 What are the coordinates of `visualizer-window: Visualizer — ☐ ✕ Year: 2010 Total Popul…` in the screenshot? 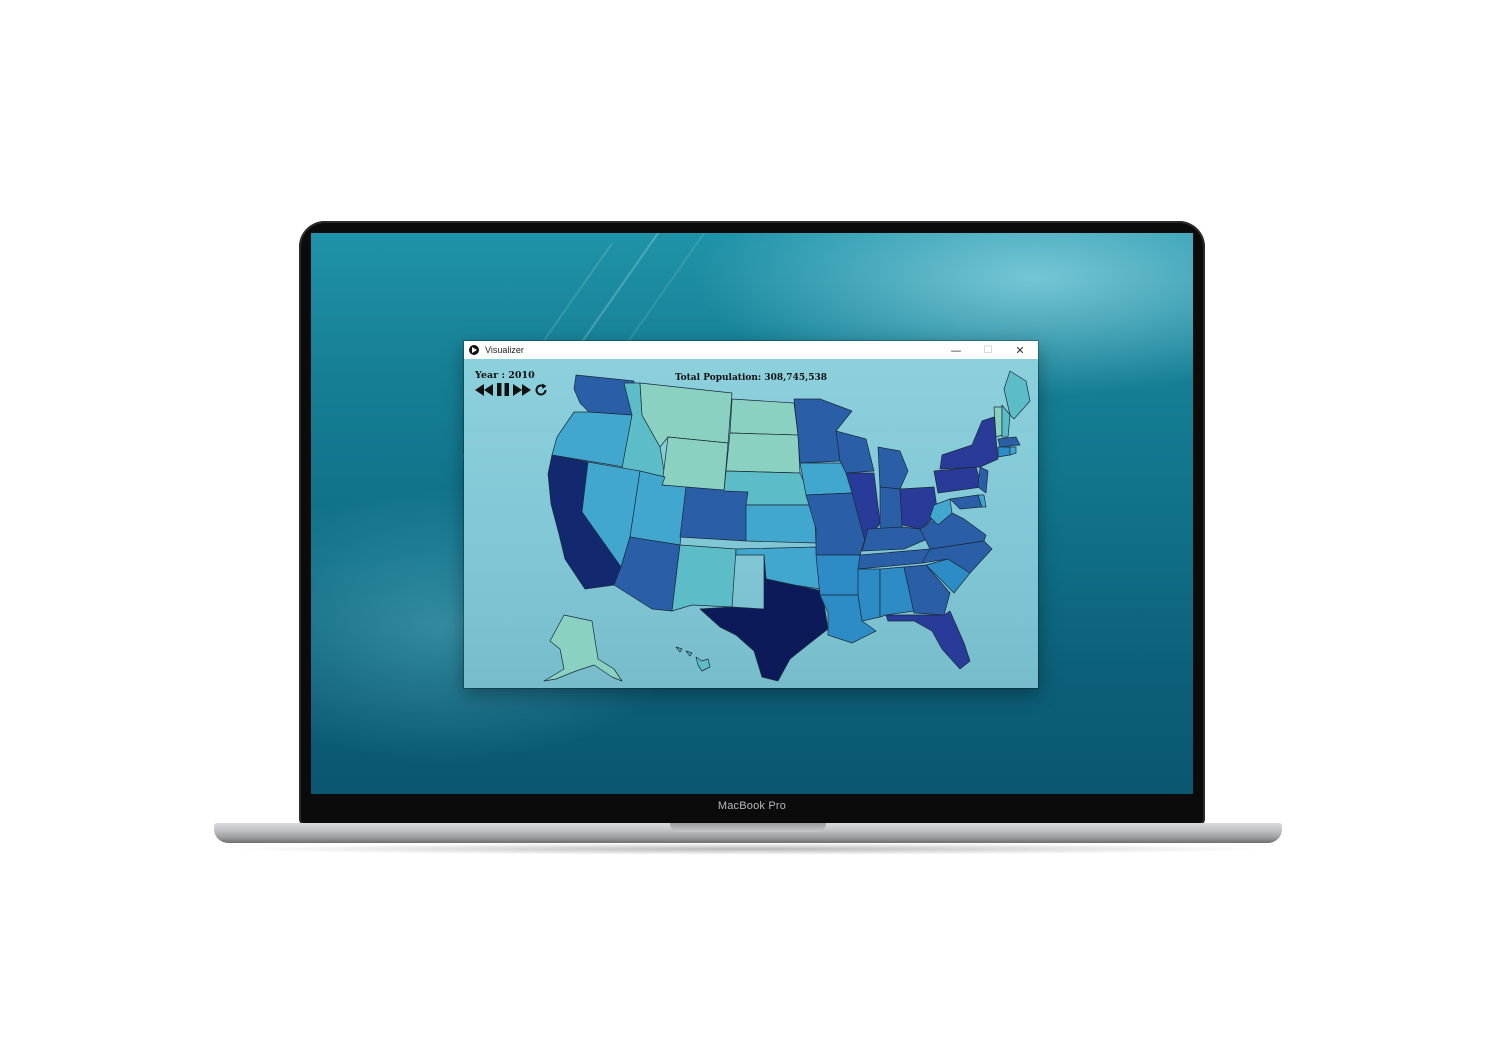 It's located at (751, 514).